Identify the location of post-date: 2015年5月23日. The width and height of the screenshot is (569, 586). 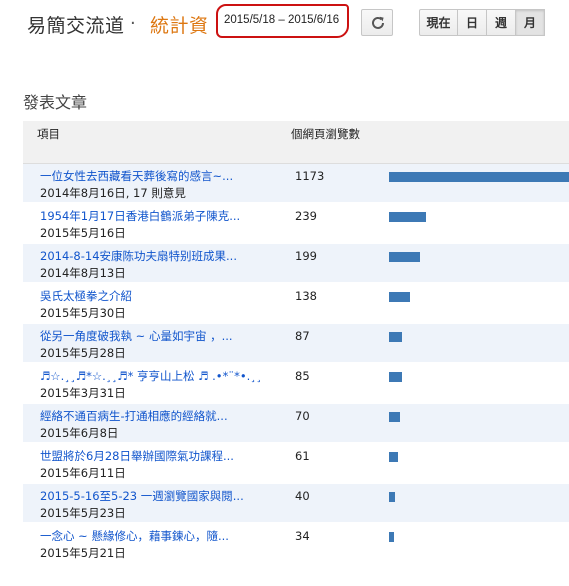
(83, 513).